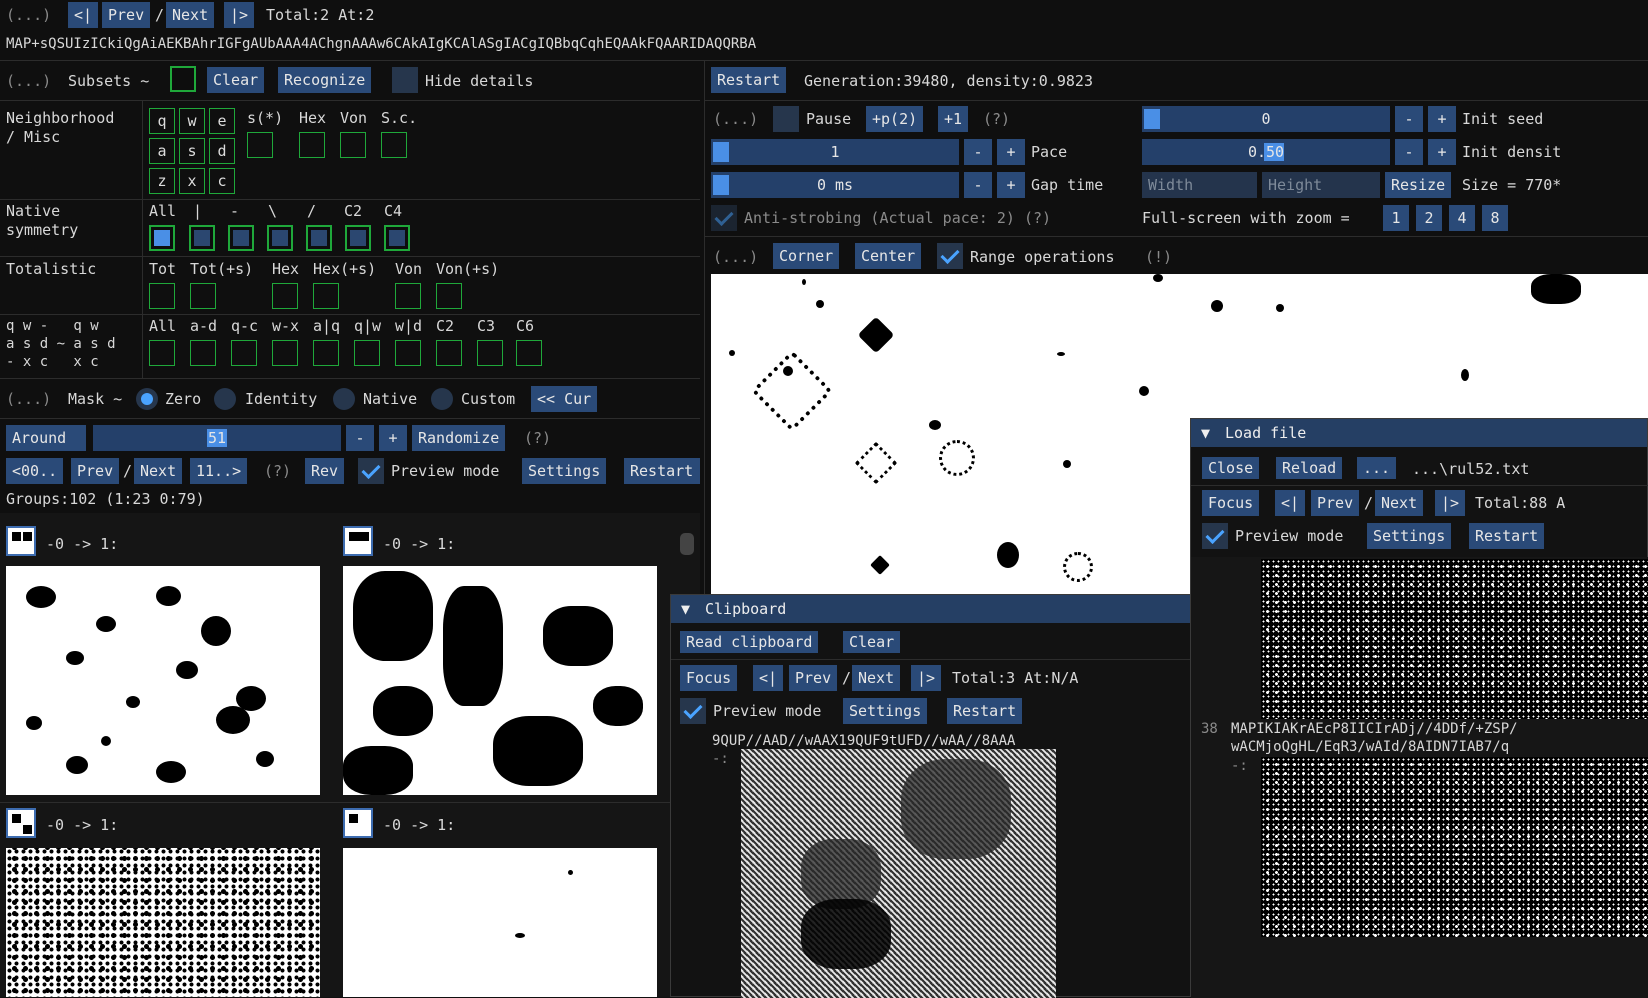 The image size is (1648, 998). Describe the element at coordinates (1321, 185) in the screenshot. I see `height-input: Height` at that location.